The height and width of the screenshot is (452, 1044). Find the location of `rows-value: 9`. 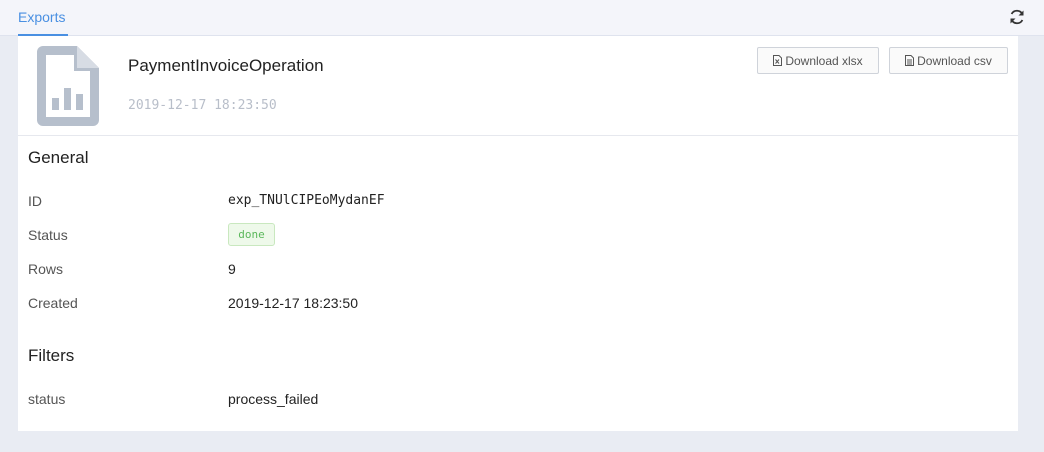

rows-value: 9 is located at coordinates (232, 269).